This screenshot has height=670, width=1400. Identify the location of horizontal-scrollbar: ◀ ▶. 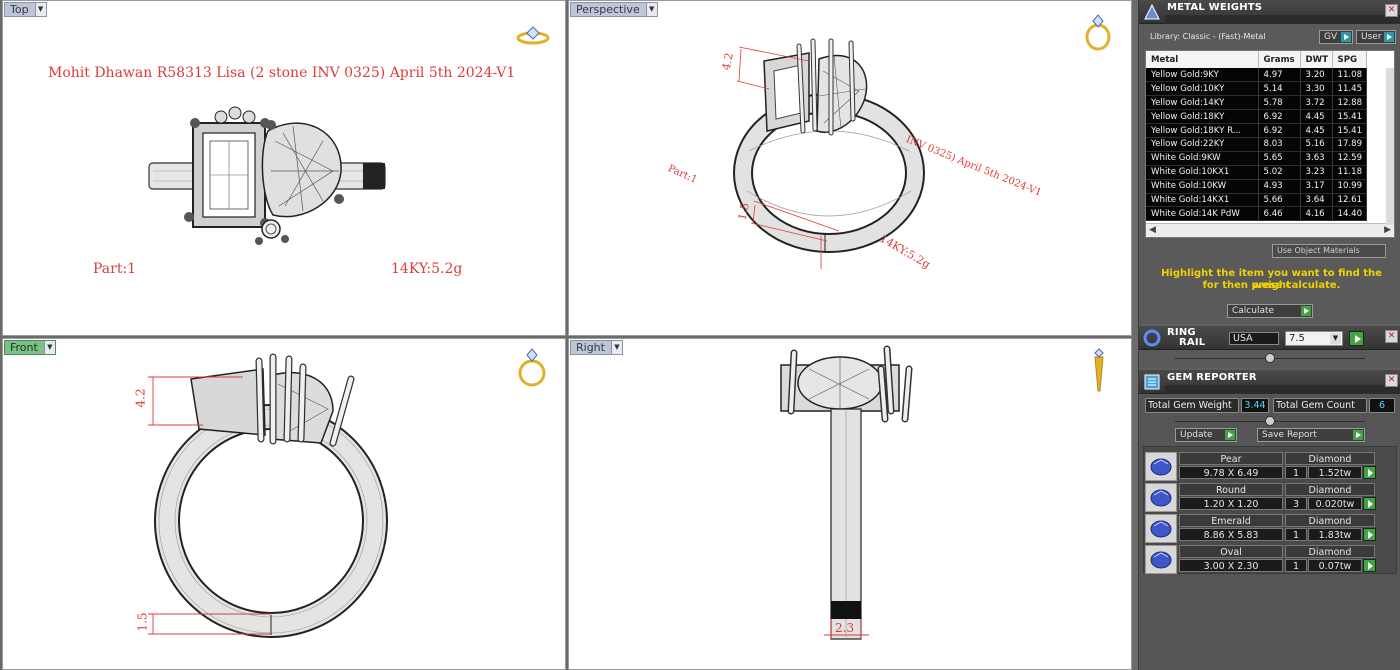
(1270, 230).